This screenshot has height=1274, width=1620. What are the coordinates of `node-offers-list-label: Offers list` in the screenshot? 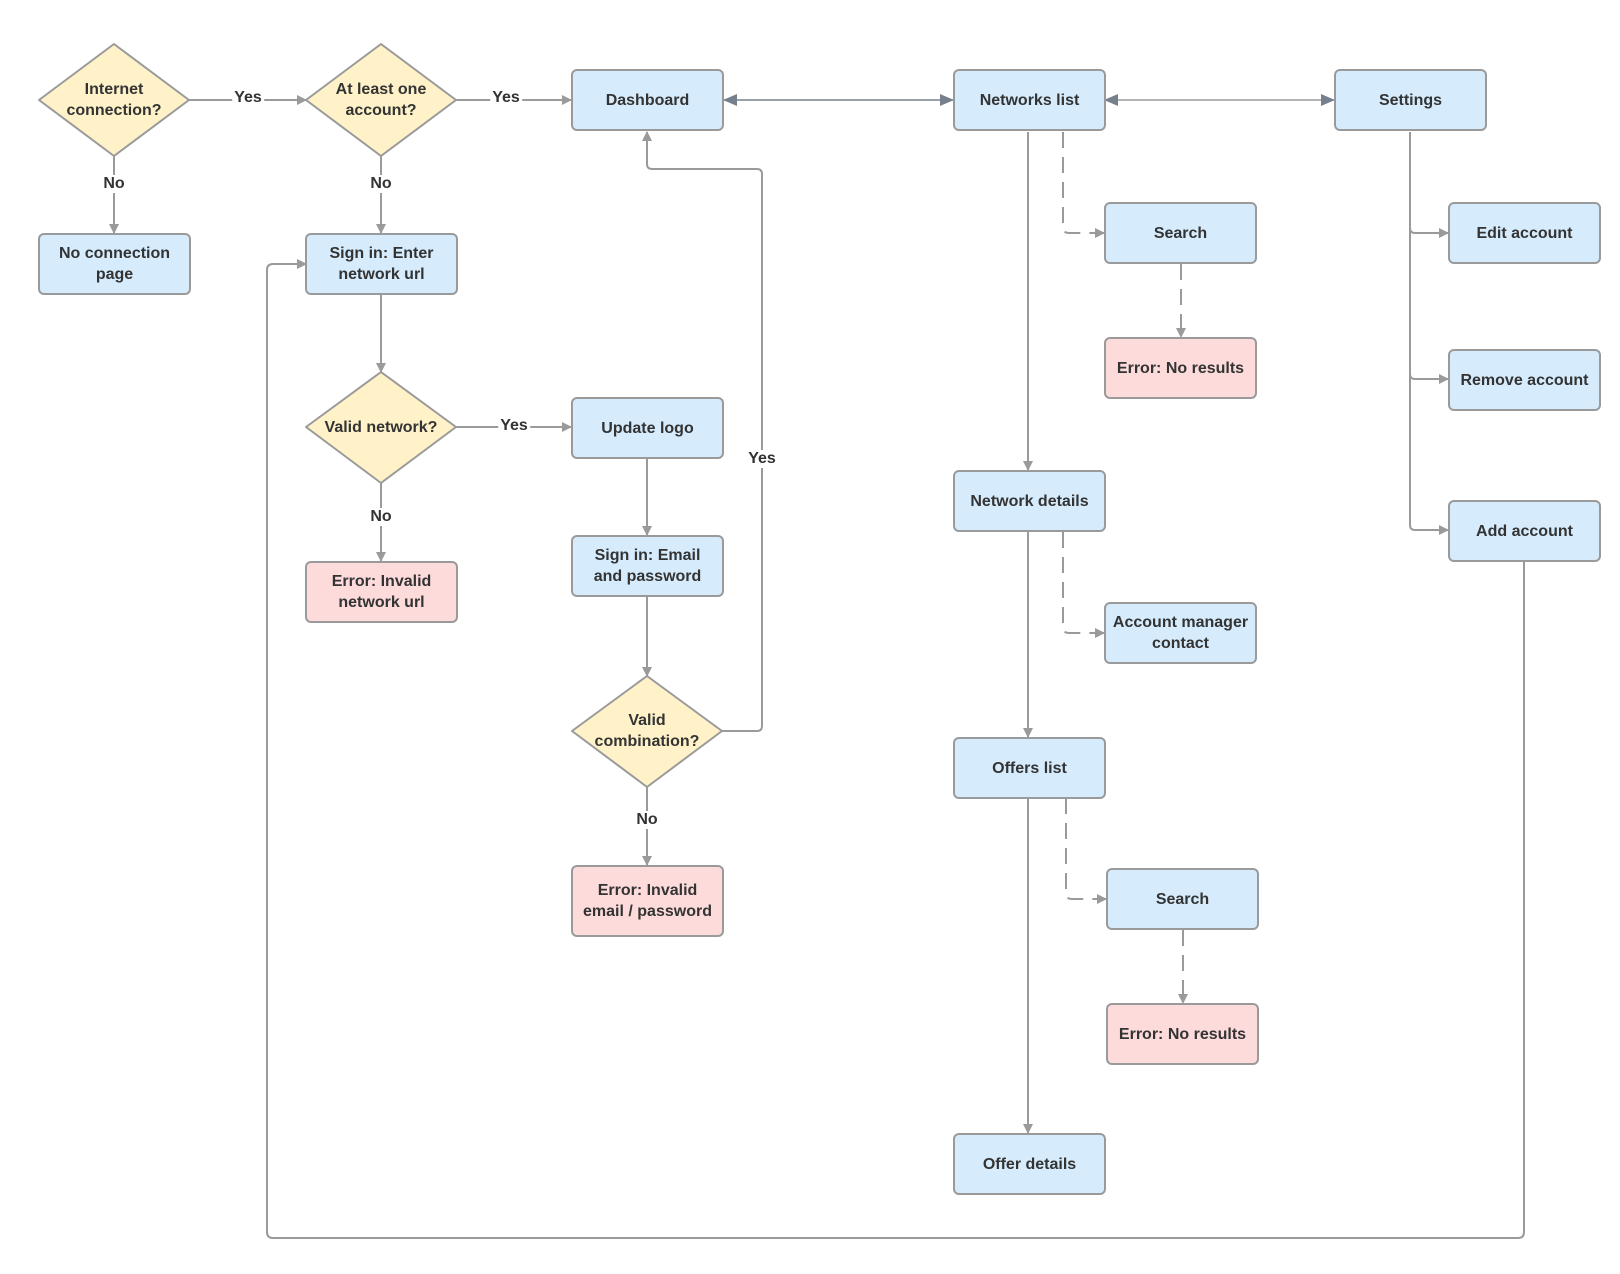 It's located at (1029, 768).